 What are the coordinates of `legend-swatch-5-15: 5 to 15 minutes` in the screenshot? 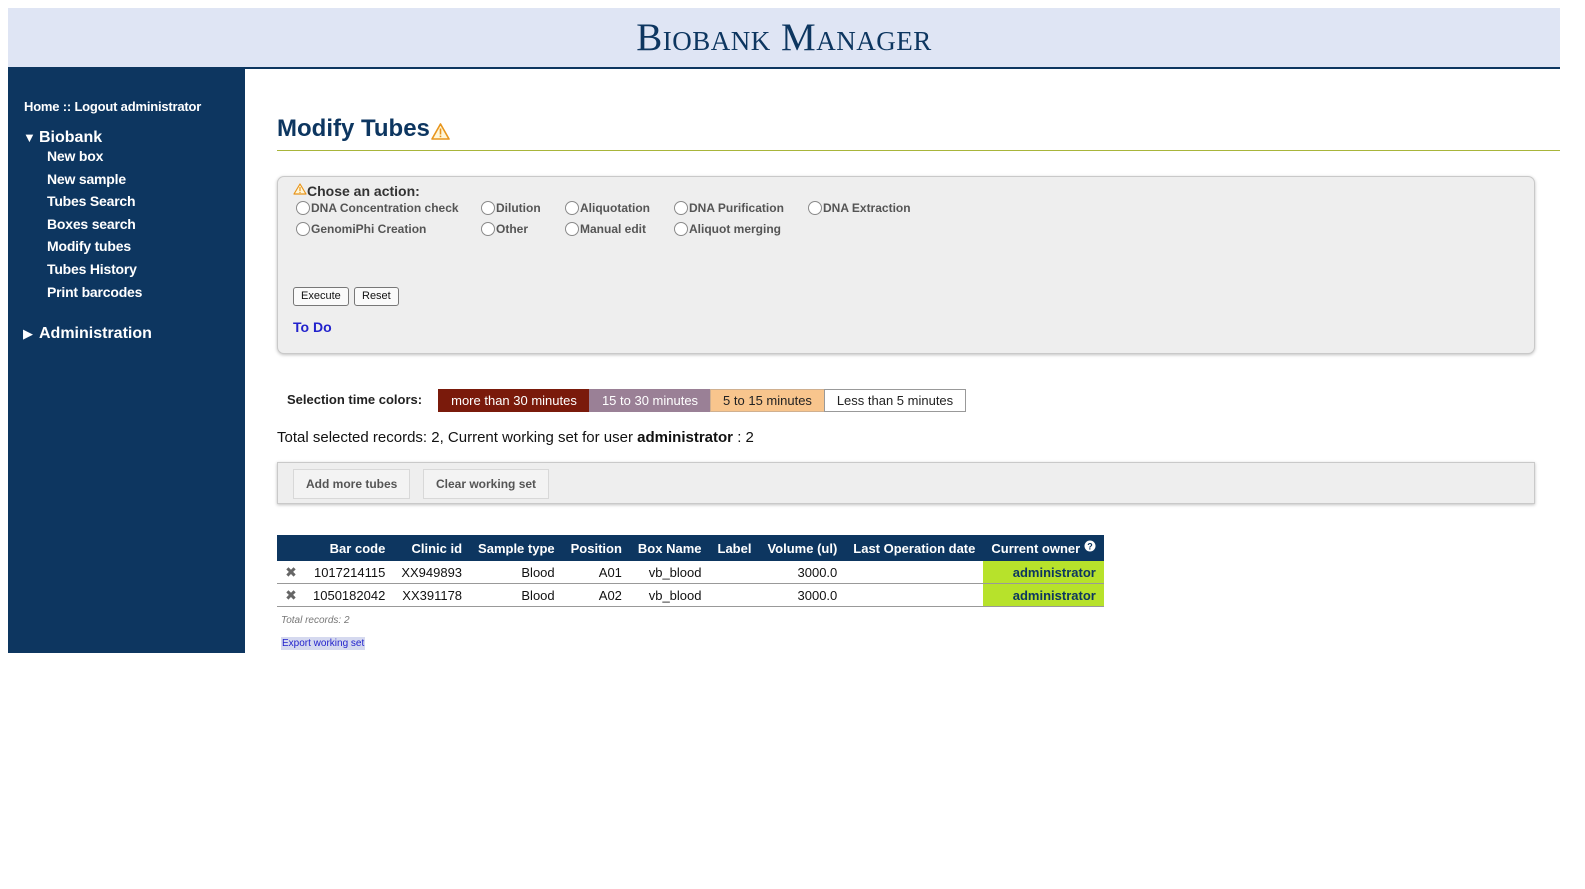 It's located at (767, 400).